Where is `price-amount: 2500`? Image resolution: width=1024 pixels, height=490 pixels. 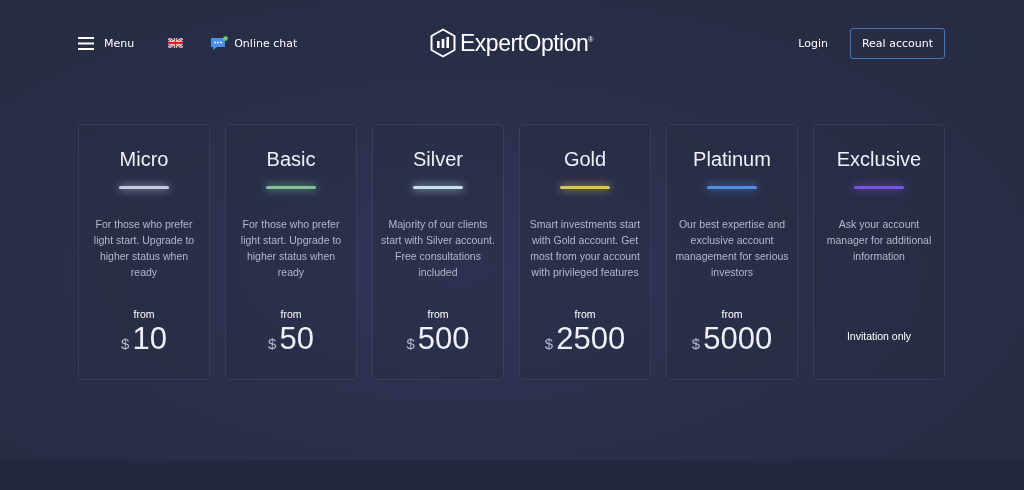 price-amount: 2500 is located at coordinates (591, 339).